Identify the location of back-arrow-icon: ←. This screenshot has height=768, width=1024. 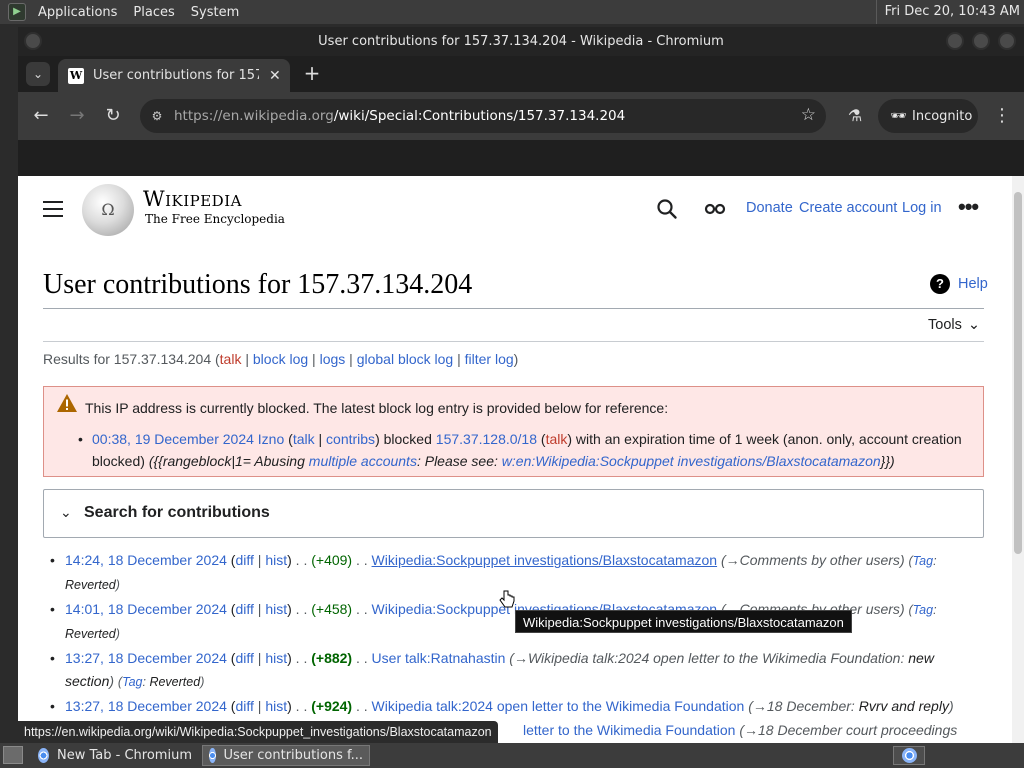
(41, 116).